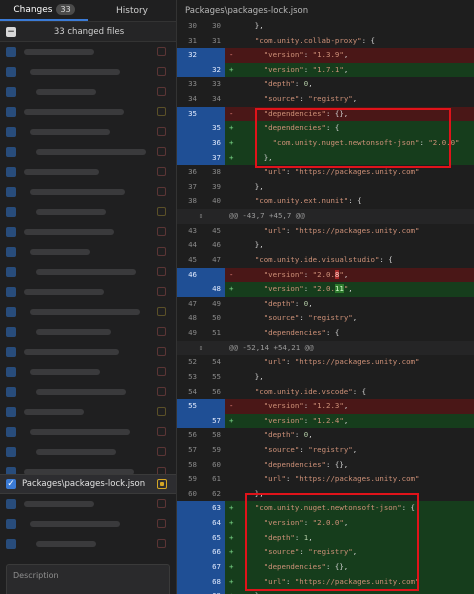  I want to click on code-text: "dependencies": {},, so click(306, 113).